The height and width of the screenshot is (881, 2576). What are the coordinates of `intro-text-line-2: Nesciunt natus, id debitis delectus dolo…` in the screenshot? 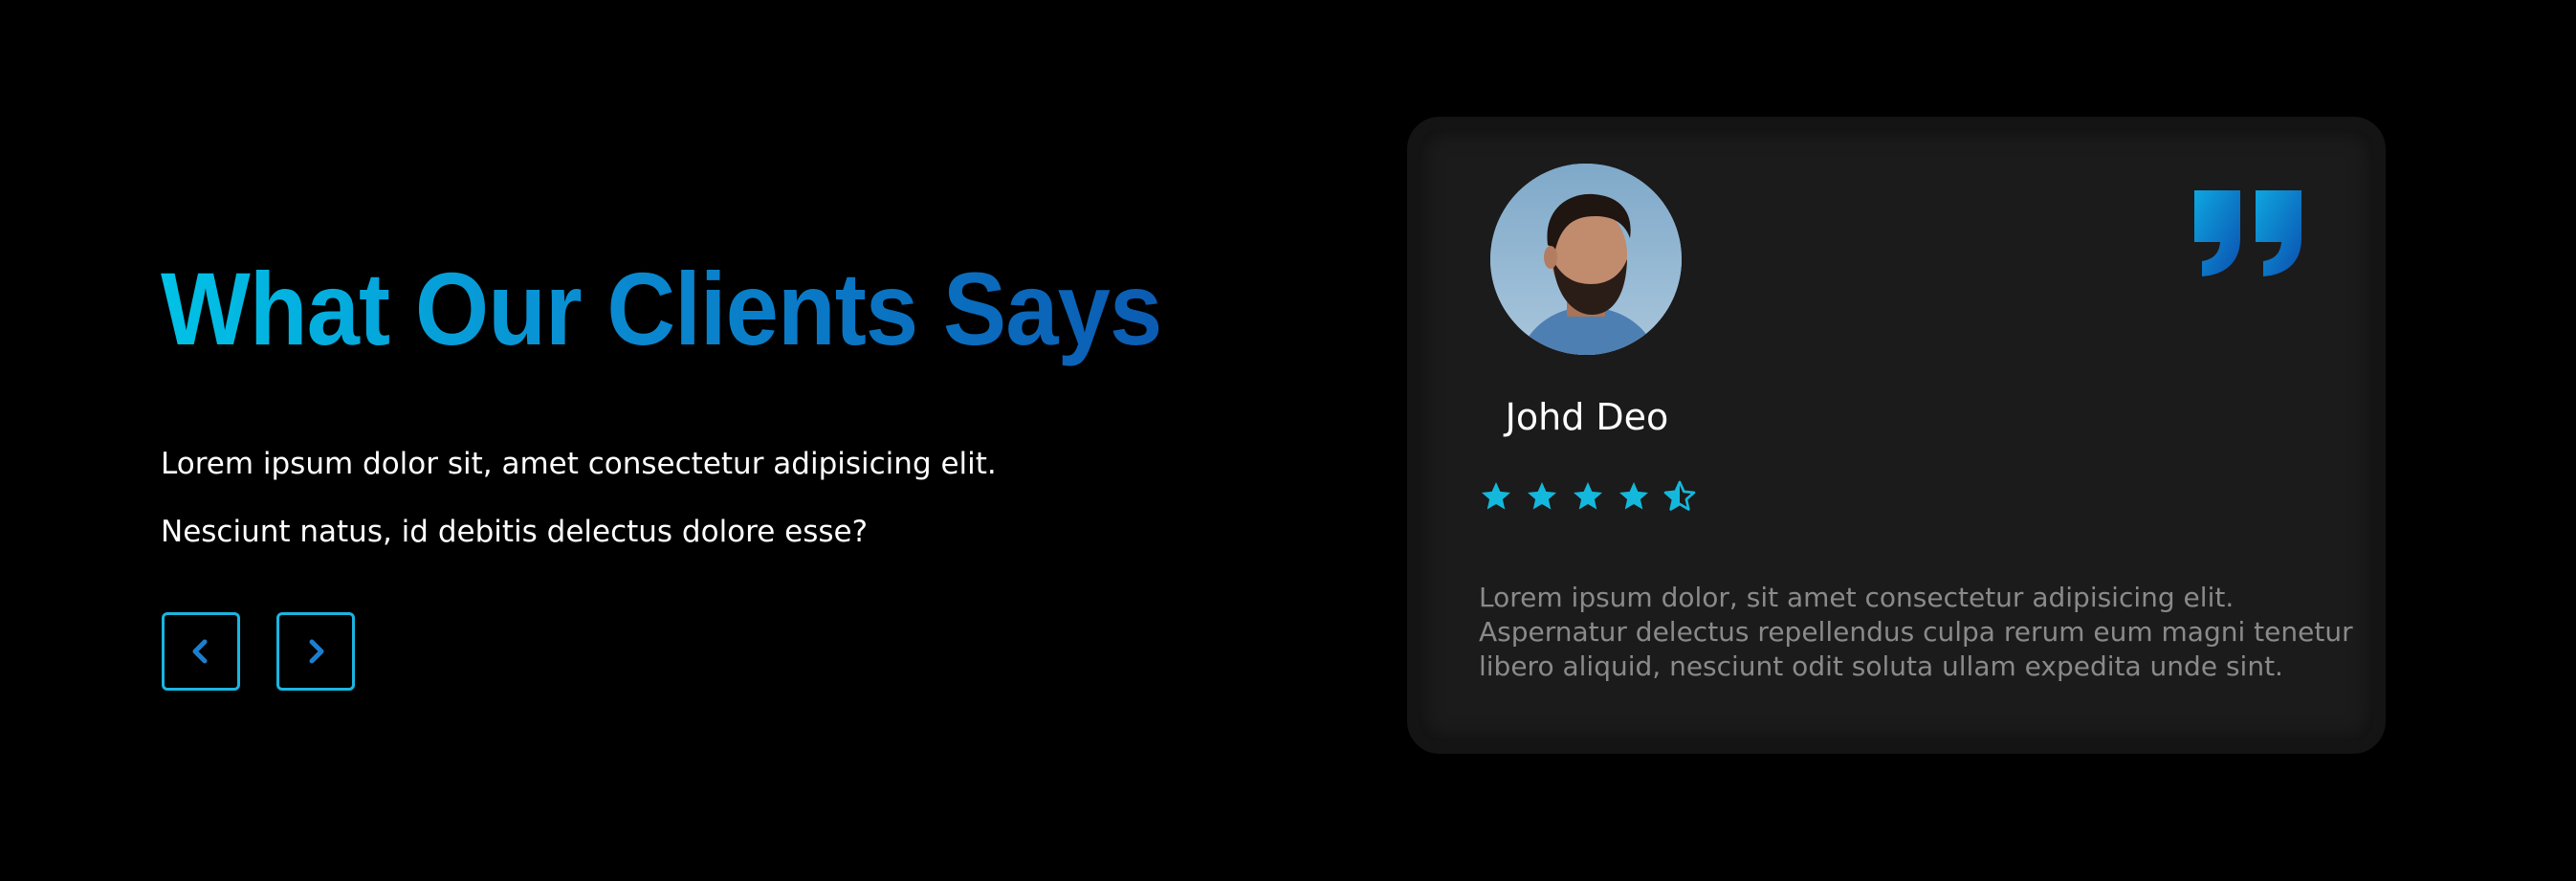 It's located at (515, 532).